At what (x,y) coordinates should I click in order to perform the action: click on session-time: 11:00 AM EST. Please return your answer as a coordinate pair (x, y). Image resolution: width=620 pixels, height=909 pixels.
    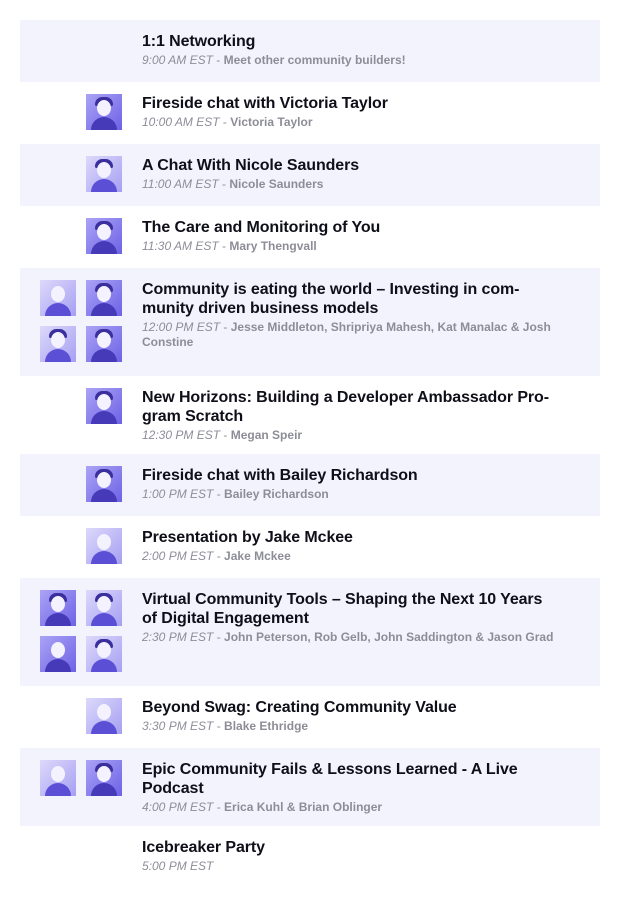
    Looking at the image, I should click on (180, 184).